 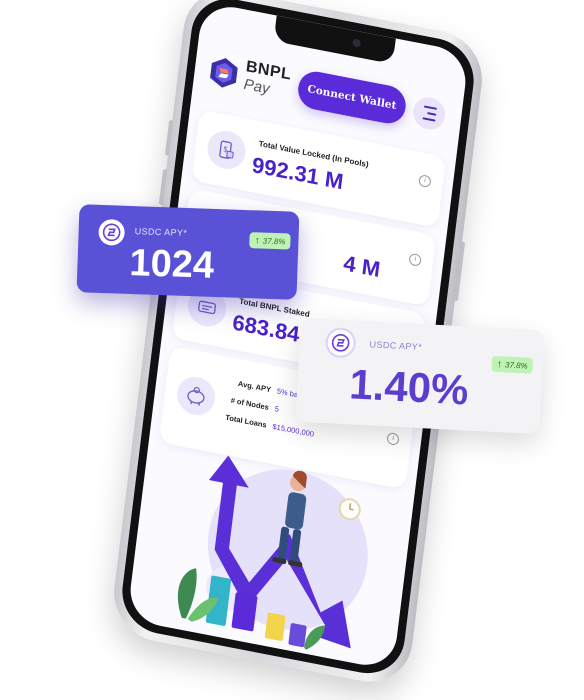 I want to click on wallet-dollar-icon: $, so click(x=226, y=150).